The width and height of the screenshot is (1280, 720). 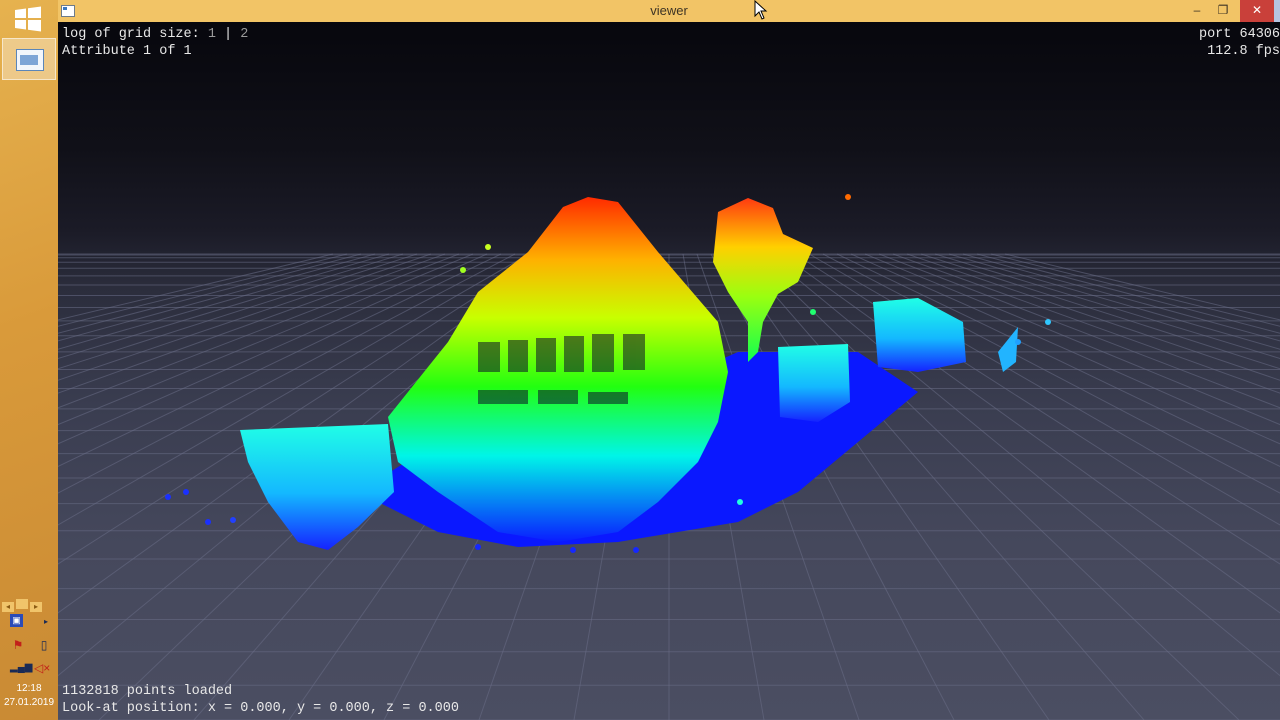 What do you see at coordinates (1239, 43) in the screenshot?
I see `status-overlay: port 64306 112.8 fps` at bounding box center [1239, 43].